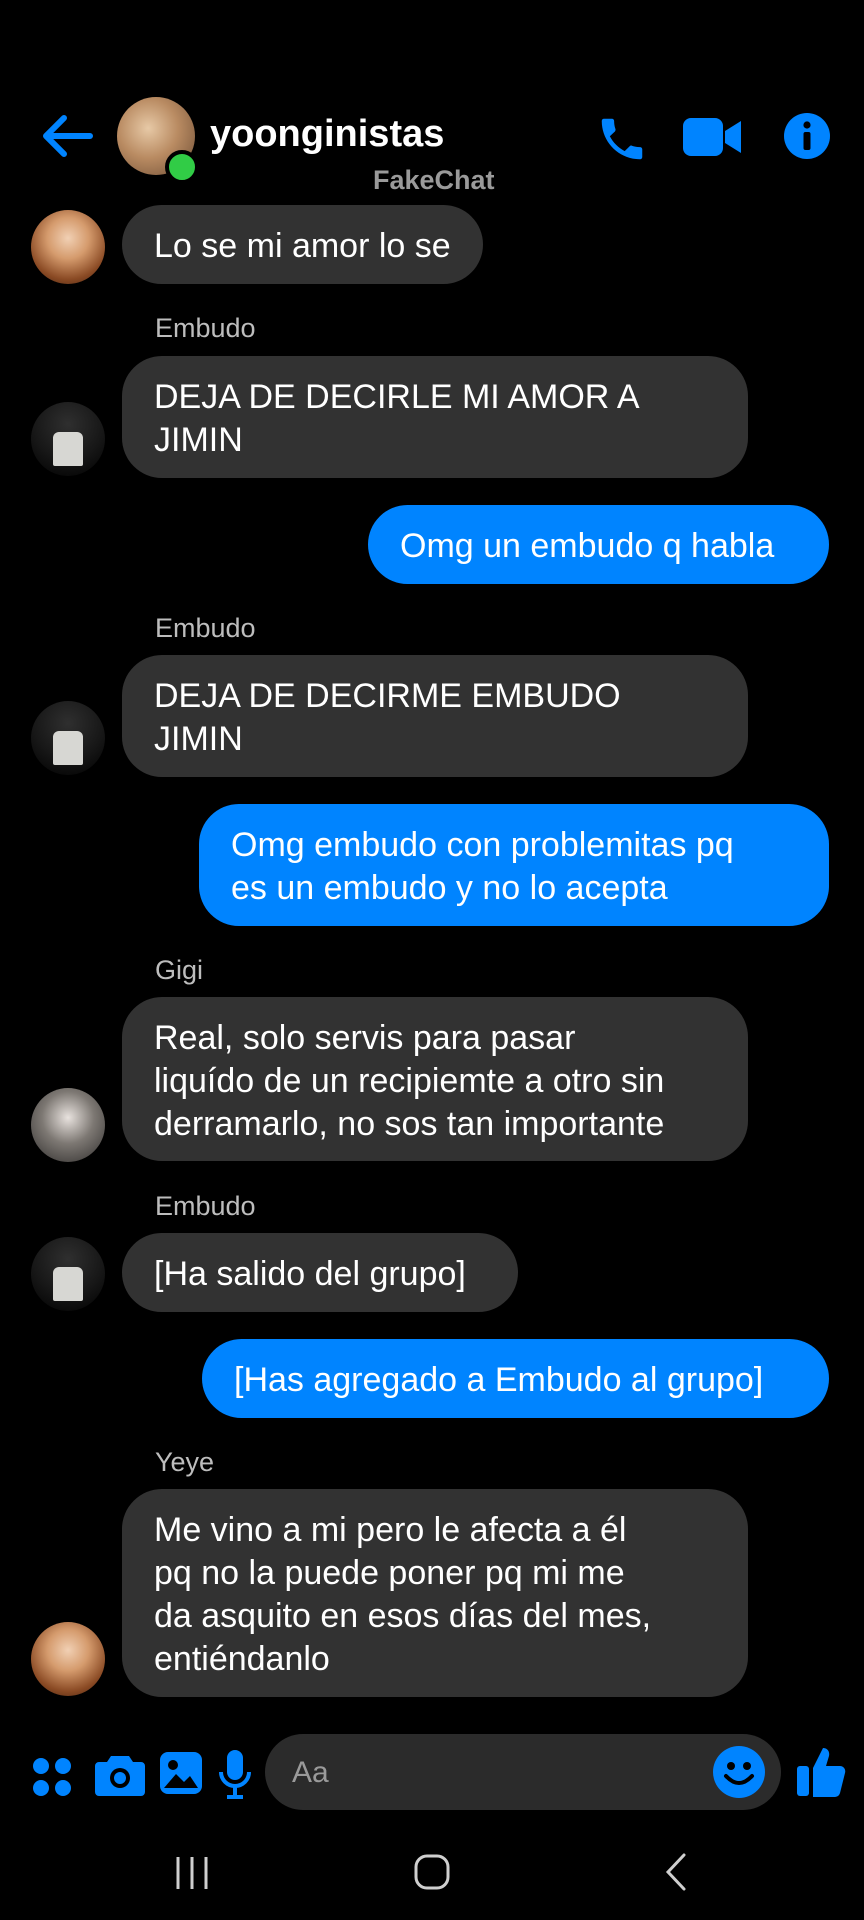 This screenshot has height=1920, width=864. What do you see at coordinates (52, 1777) in the screenshot?
I see `apps-menu-icon` at bounding box center [52, 1777].